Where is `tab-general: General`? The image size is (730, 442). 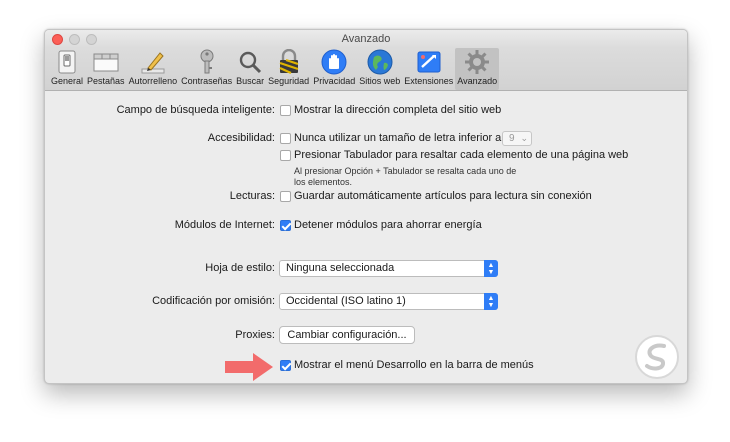 tab-general: General is located at coordinates (67, 69).